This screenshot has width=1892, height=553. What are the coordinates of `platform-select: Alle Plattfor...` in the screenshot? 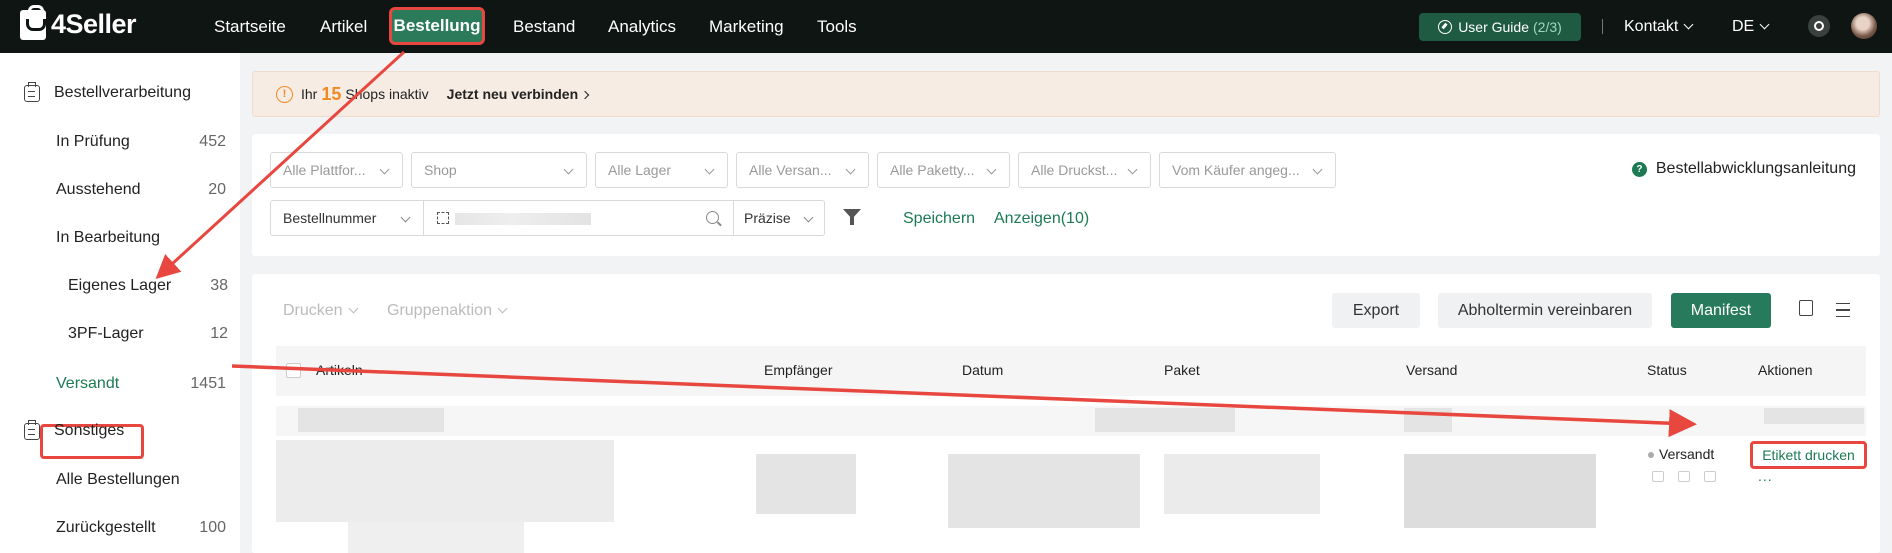 It's located at (336, 170).